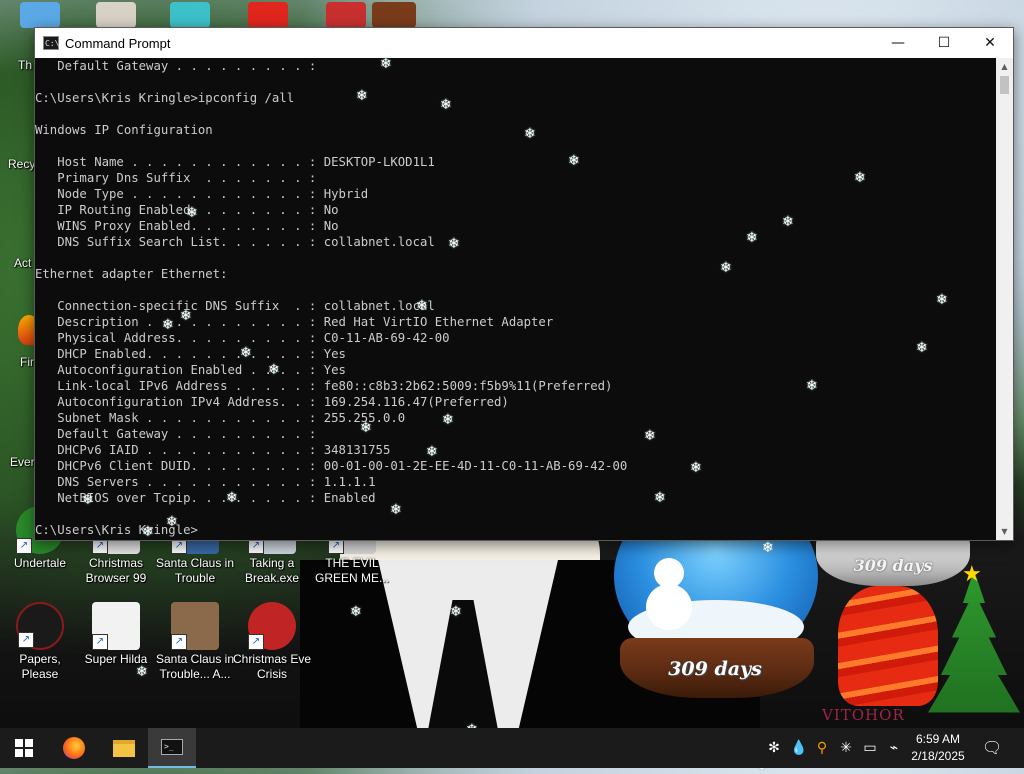 The width and height of the screenshot is (1024, 774). What do you see at coordinates (715, 669) in the screenshot?
I see `days-counter-left: 309 days` at bounding box center [715, 669].